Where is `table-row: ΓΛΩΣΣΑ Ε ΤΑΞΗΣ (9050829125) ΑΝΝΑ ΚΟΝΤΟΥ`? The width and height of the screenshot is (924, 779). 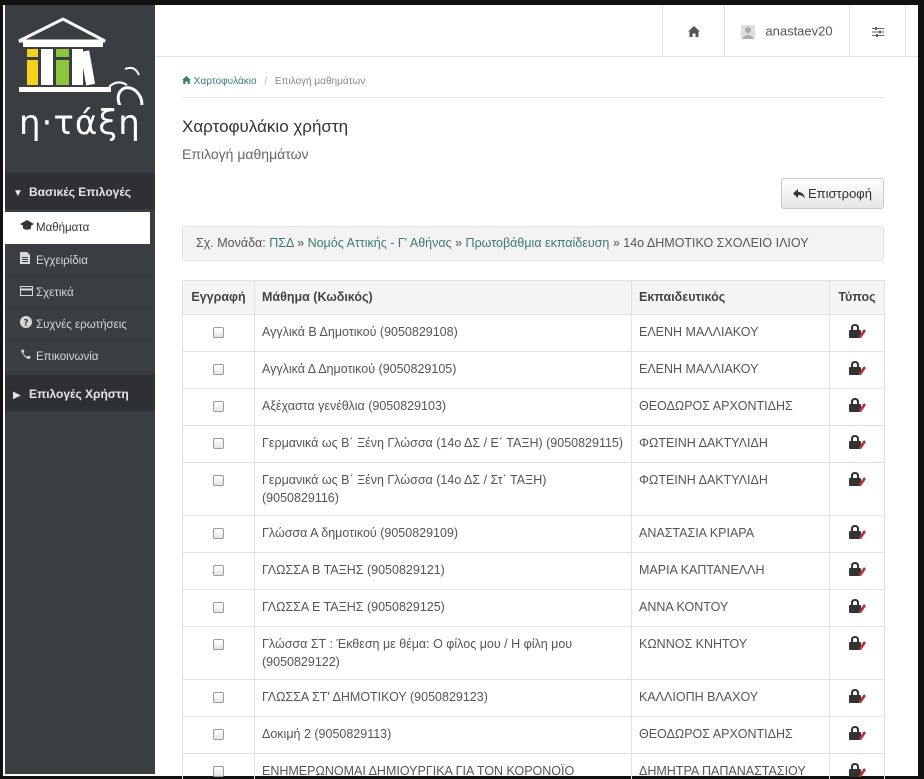
table-row: ΓΛΩΣΣΑ Ε ΤΑΞΗΣ (9050829125) ΑΝΝΑ ΚΟΝΤΟΥ is located at coordinates (533, 608).